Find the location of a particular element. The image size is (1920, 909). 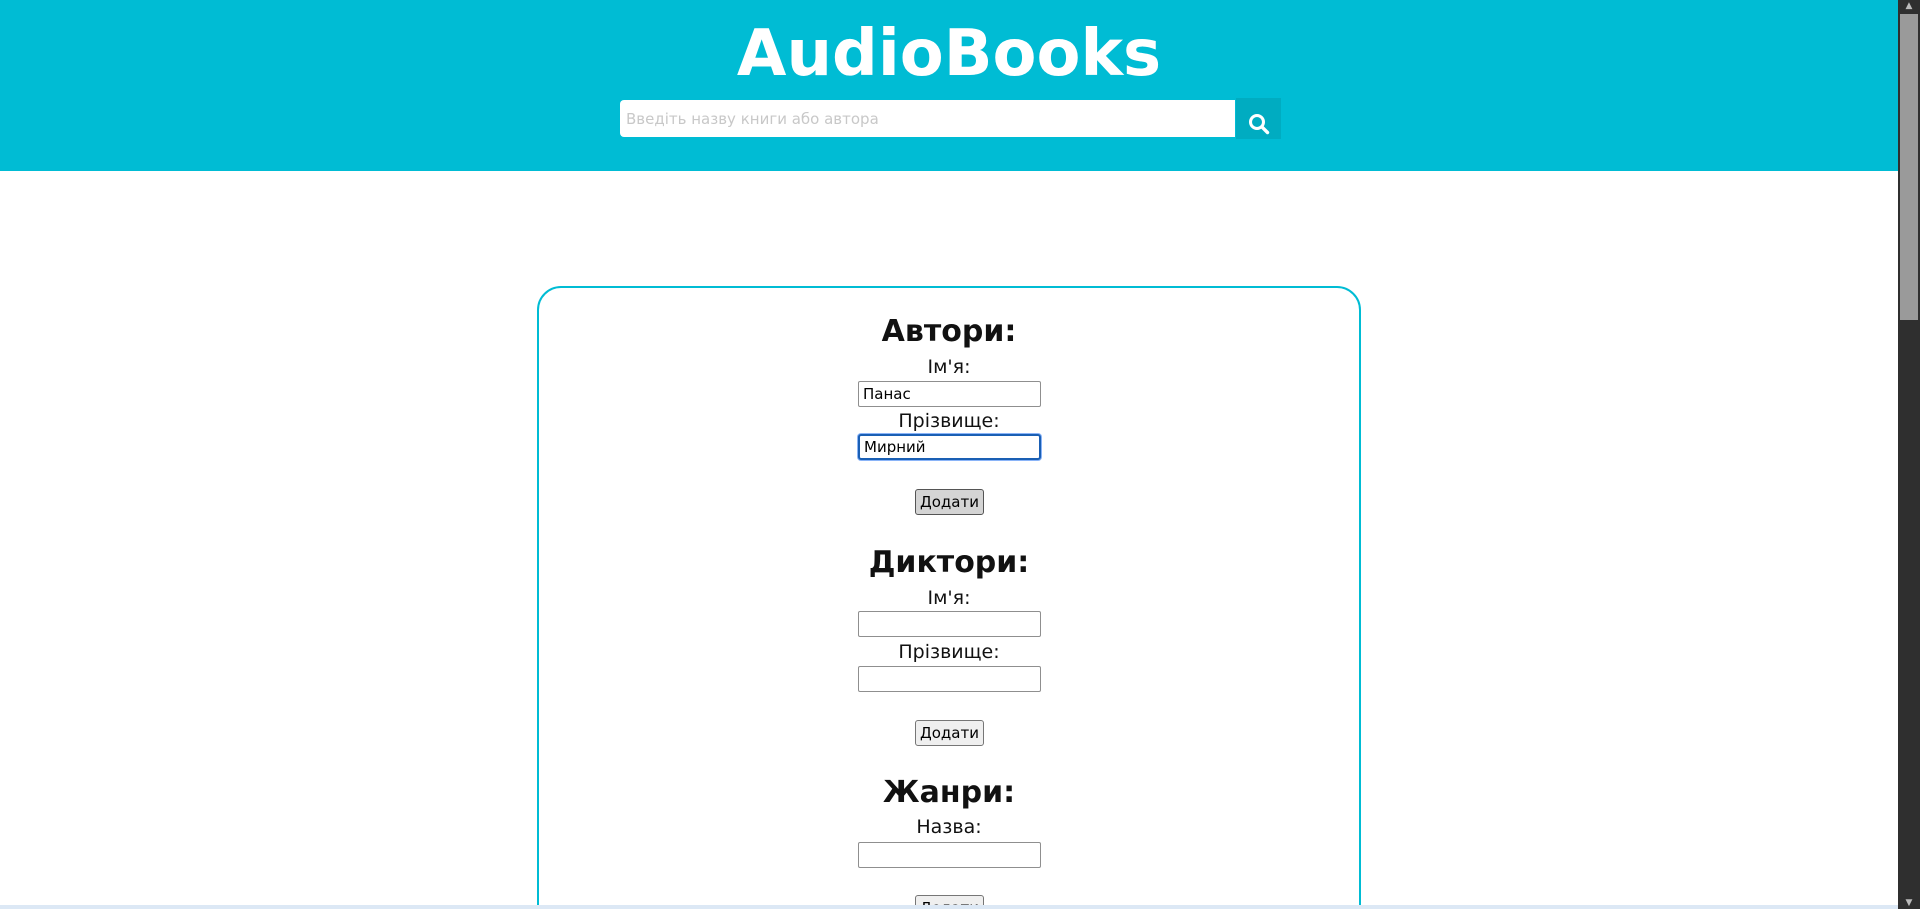

author-first-name-label: Ім'я: is located at coordinates (949, 367).